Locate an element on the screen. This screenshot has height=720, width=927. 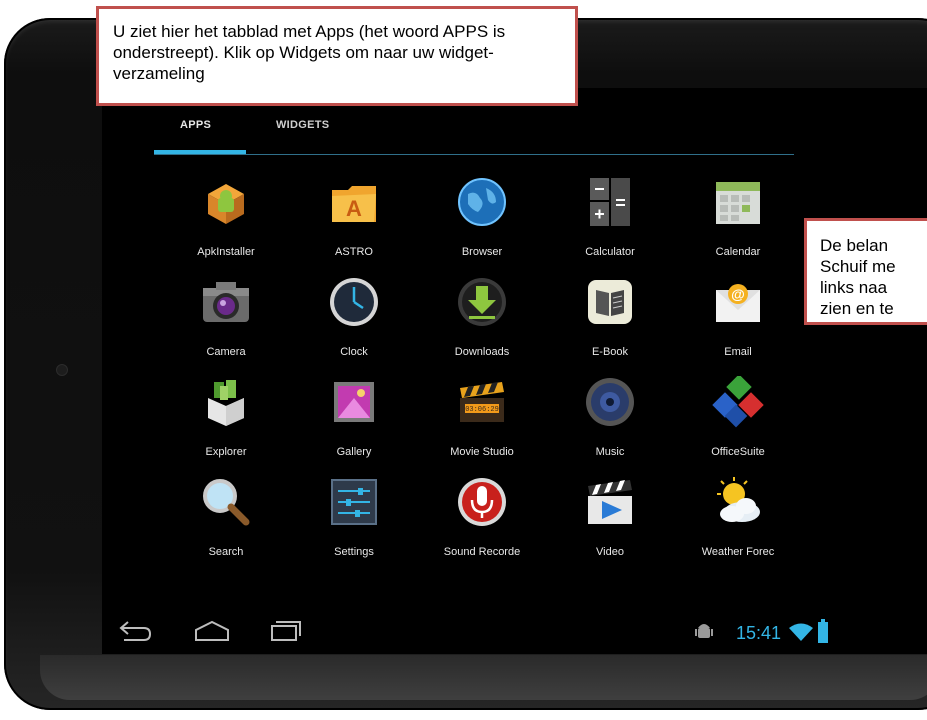
app-email: @ Email is located at coordinates (738, 326).